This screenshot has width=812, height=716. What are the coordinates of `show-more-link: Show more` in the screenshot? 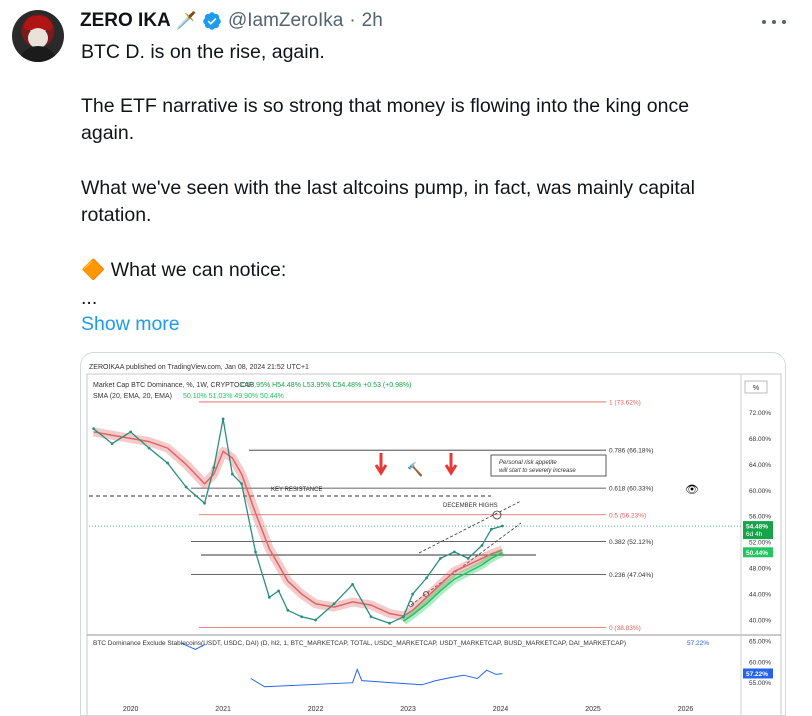 It's located at (130, 324).